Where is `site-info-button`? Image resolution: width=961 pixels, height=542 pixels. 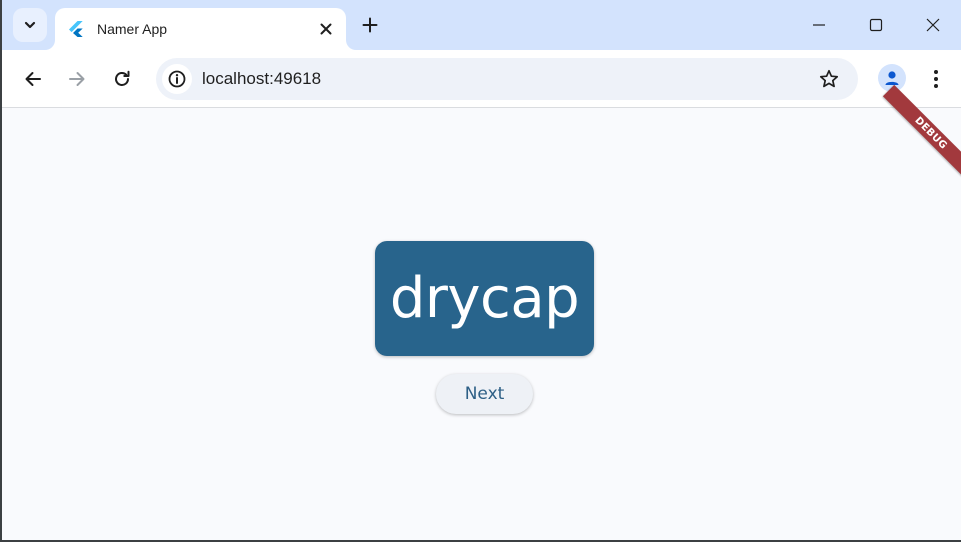
site-info-button is located at coordinates (177, 79).